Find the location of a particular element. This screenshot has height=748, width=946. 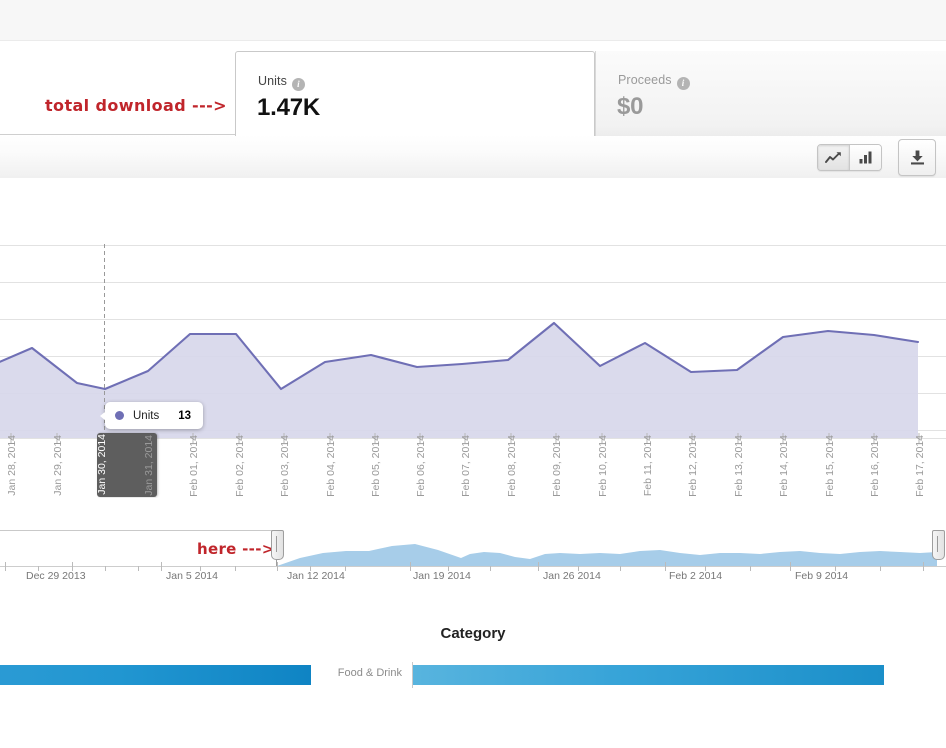

navigator-tick-label: Jan 12 2014 is located at coordinates (316, 576).